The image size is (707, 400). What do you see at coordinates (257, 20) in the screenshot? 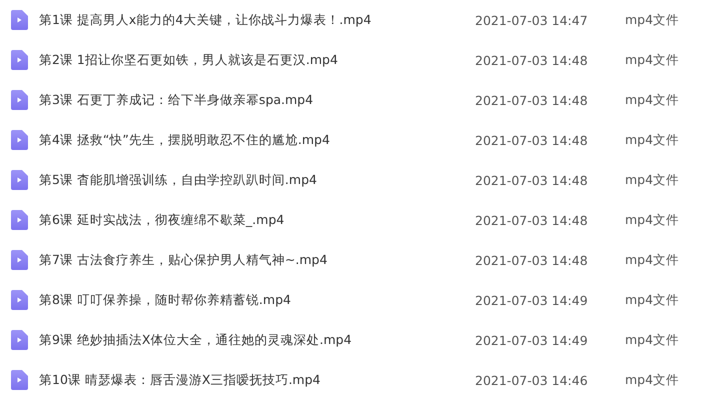
I see `file-name: 第1课 提高男人x能力的4大关键，让你战斗力爆表！.mp4` at bounding box center [257, 20].